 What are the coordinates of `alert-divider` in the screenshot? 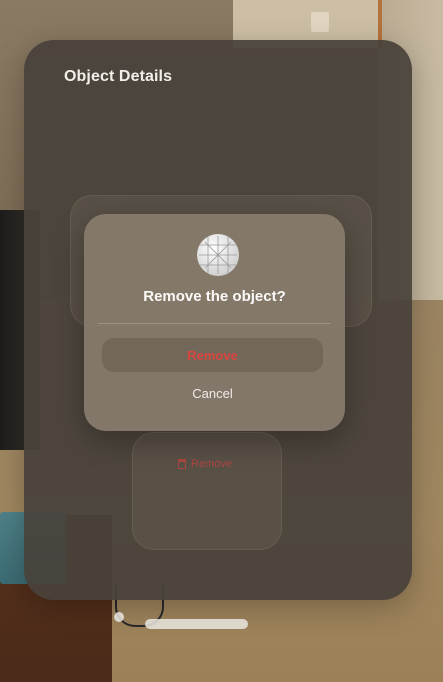 It's located at (214, 323).